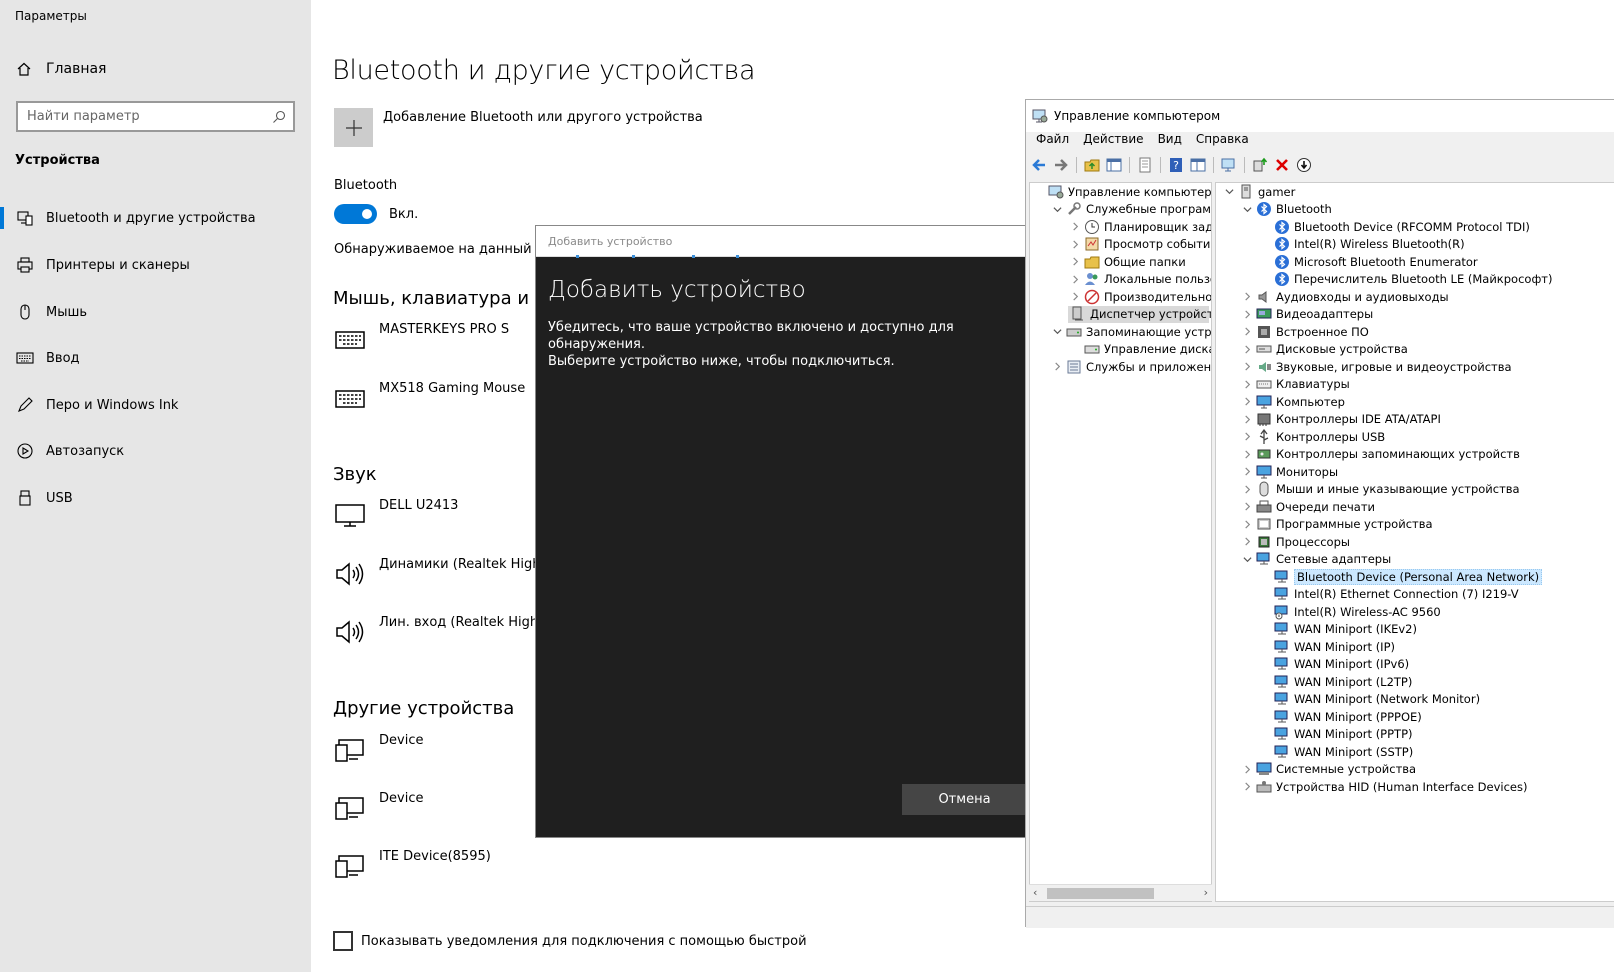  I want to click on tree-item: Устройства HID (Human Interface Devices), so click(1383, 786).